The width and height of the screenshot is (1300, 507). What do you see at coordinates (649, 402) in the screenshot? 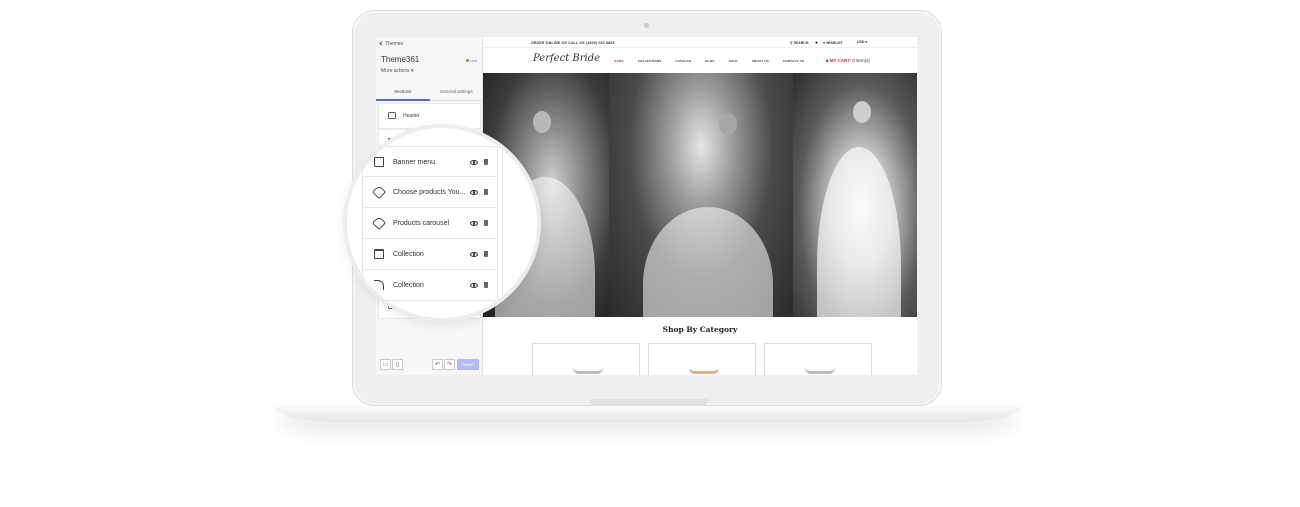
I see `laptop-notch` at bounding box center [649, 402].